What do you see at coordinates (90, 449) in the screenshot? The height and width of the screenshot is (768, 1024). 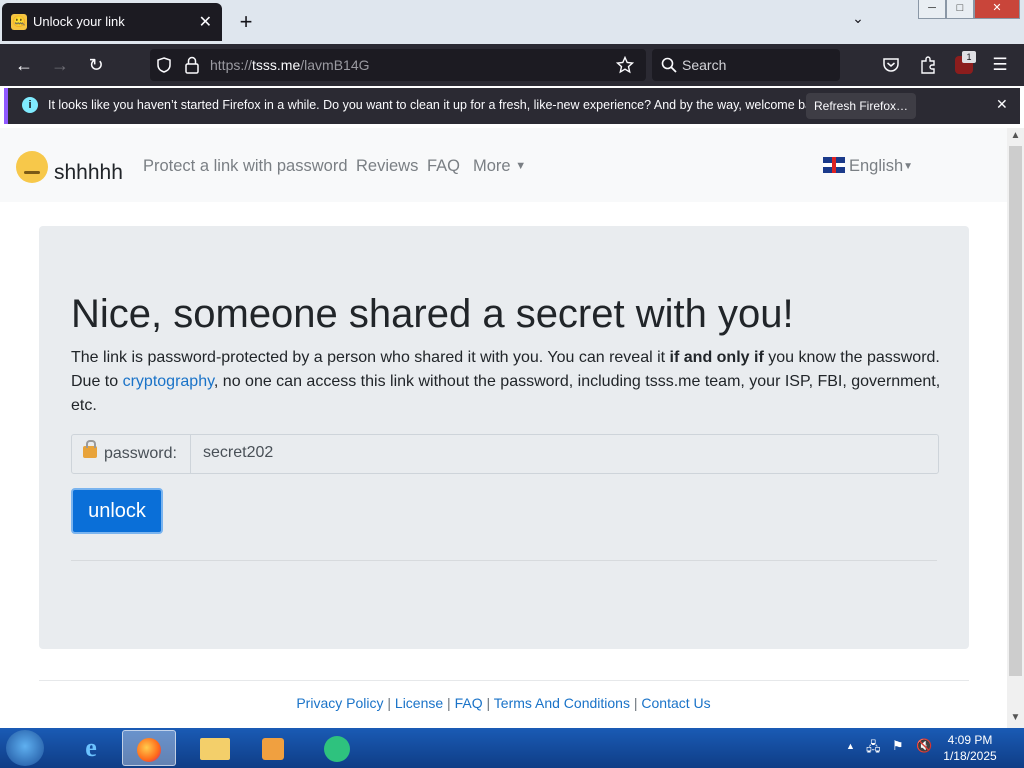 I see `padlock-icon` at bounding box center [90, 449].